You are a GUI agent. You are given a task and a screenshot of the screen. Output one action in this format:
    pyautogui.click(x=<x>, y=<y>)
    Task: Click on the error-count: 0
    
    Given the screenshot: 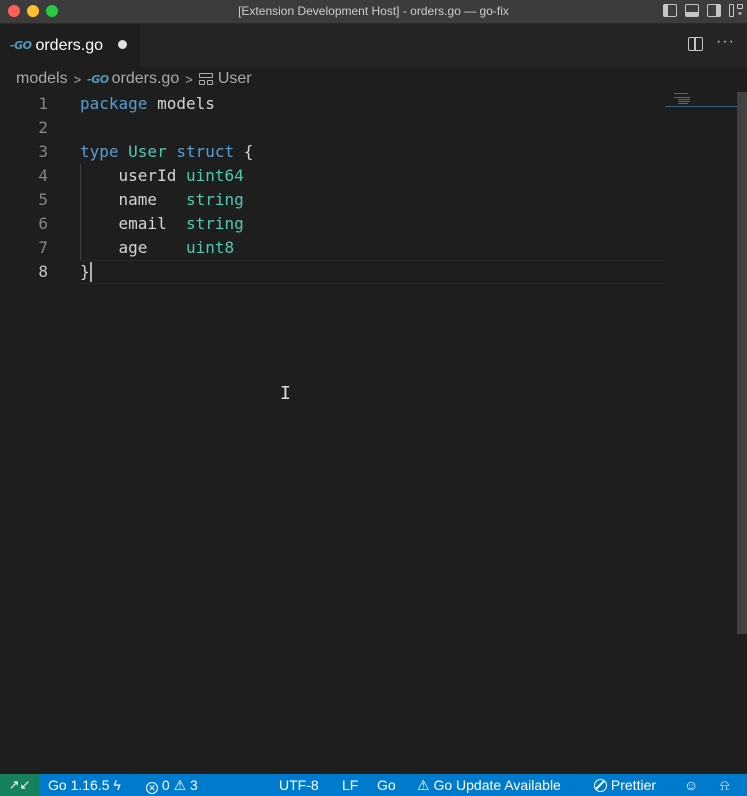 What is the action you would take?
    pyautogui.click(x=165, y=785)
    